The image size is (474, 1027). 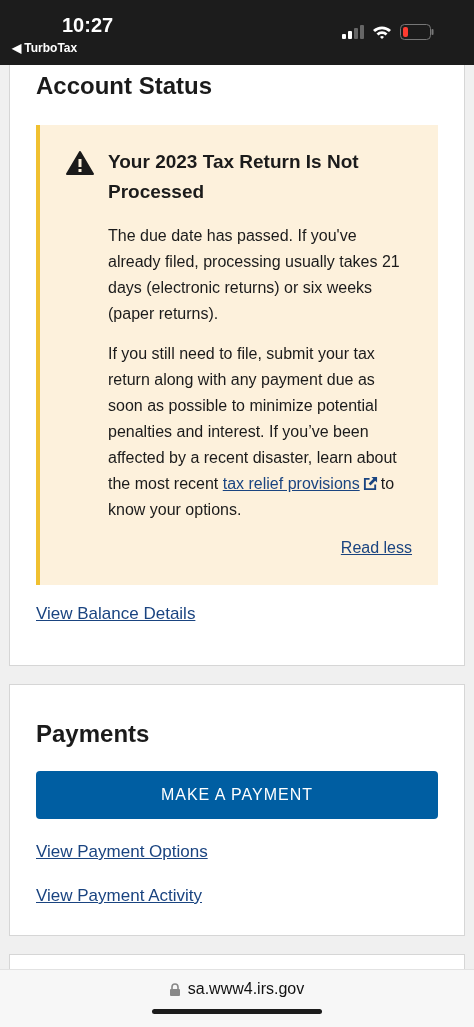 I want to click on warning-icon, so click(x=80, y=163).